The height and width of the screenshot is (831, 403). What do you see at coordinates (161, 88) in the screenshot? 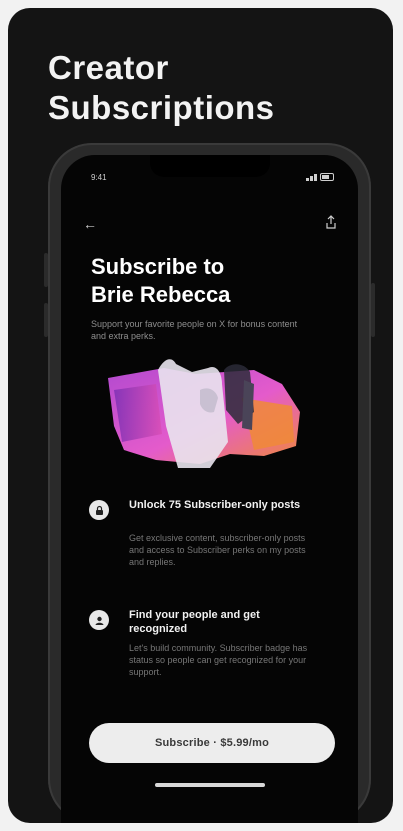
I see `promo-headline: Creator Subscriptions` at bounding box center [161, 88].